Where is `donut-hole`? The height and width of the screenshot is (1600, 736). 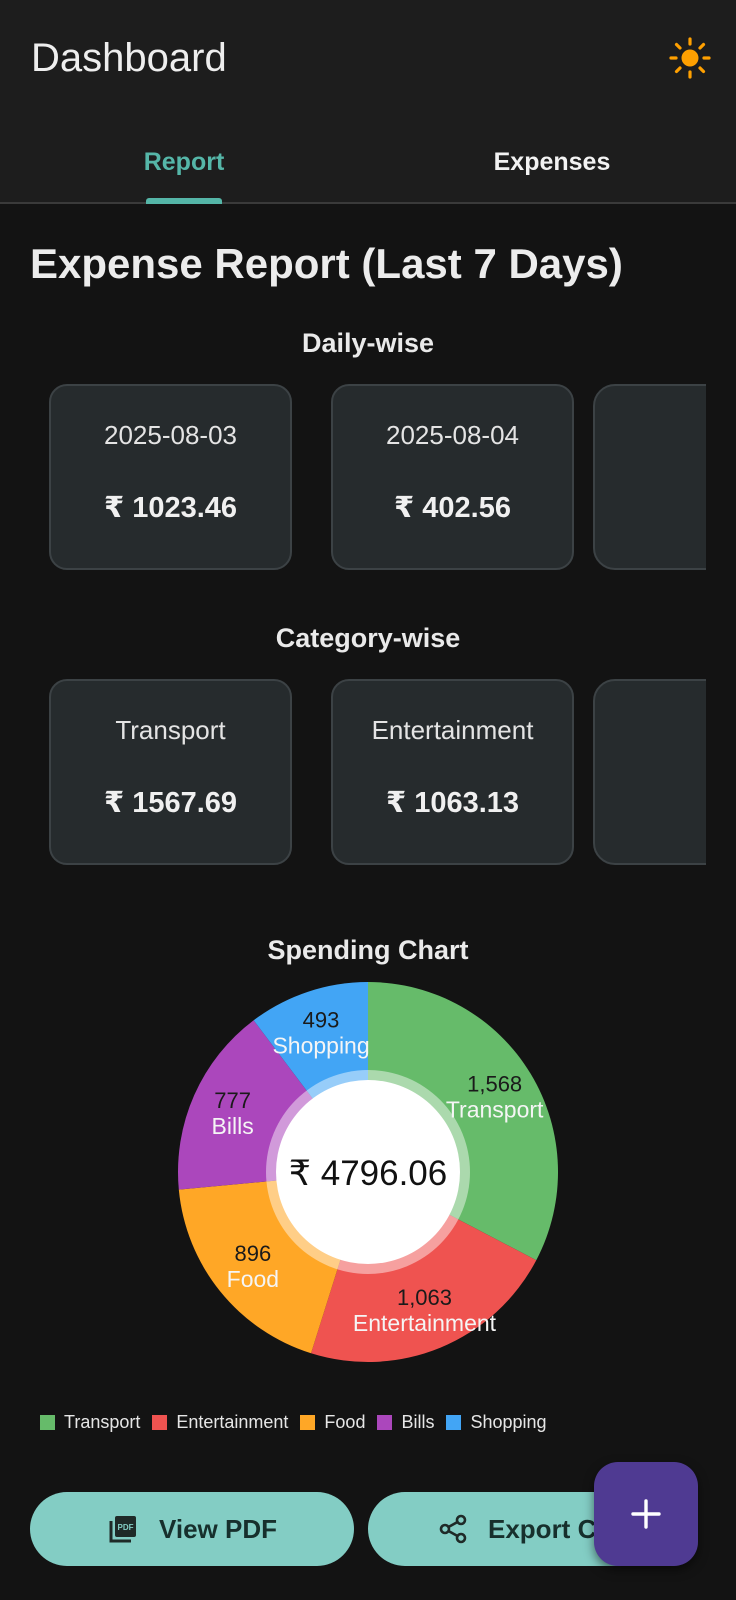 donut-hole is located at coordinates (368, 1172).